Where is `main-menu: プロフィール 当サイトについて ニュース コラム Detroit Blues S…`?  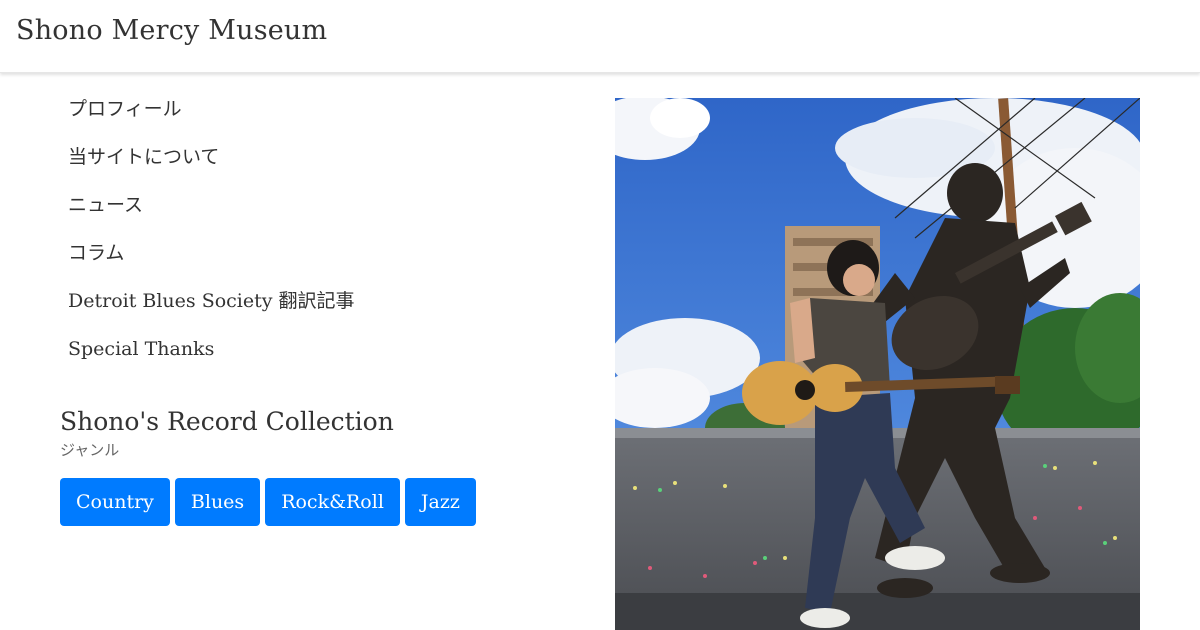
main-menu: プロフィール 当サイトについて ニュース コラム Detroit Blues S… is located at coordinates (211, 238).